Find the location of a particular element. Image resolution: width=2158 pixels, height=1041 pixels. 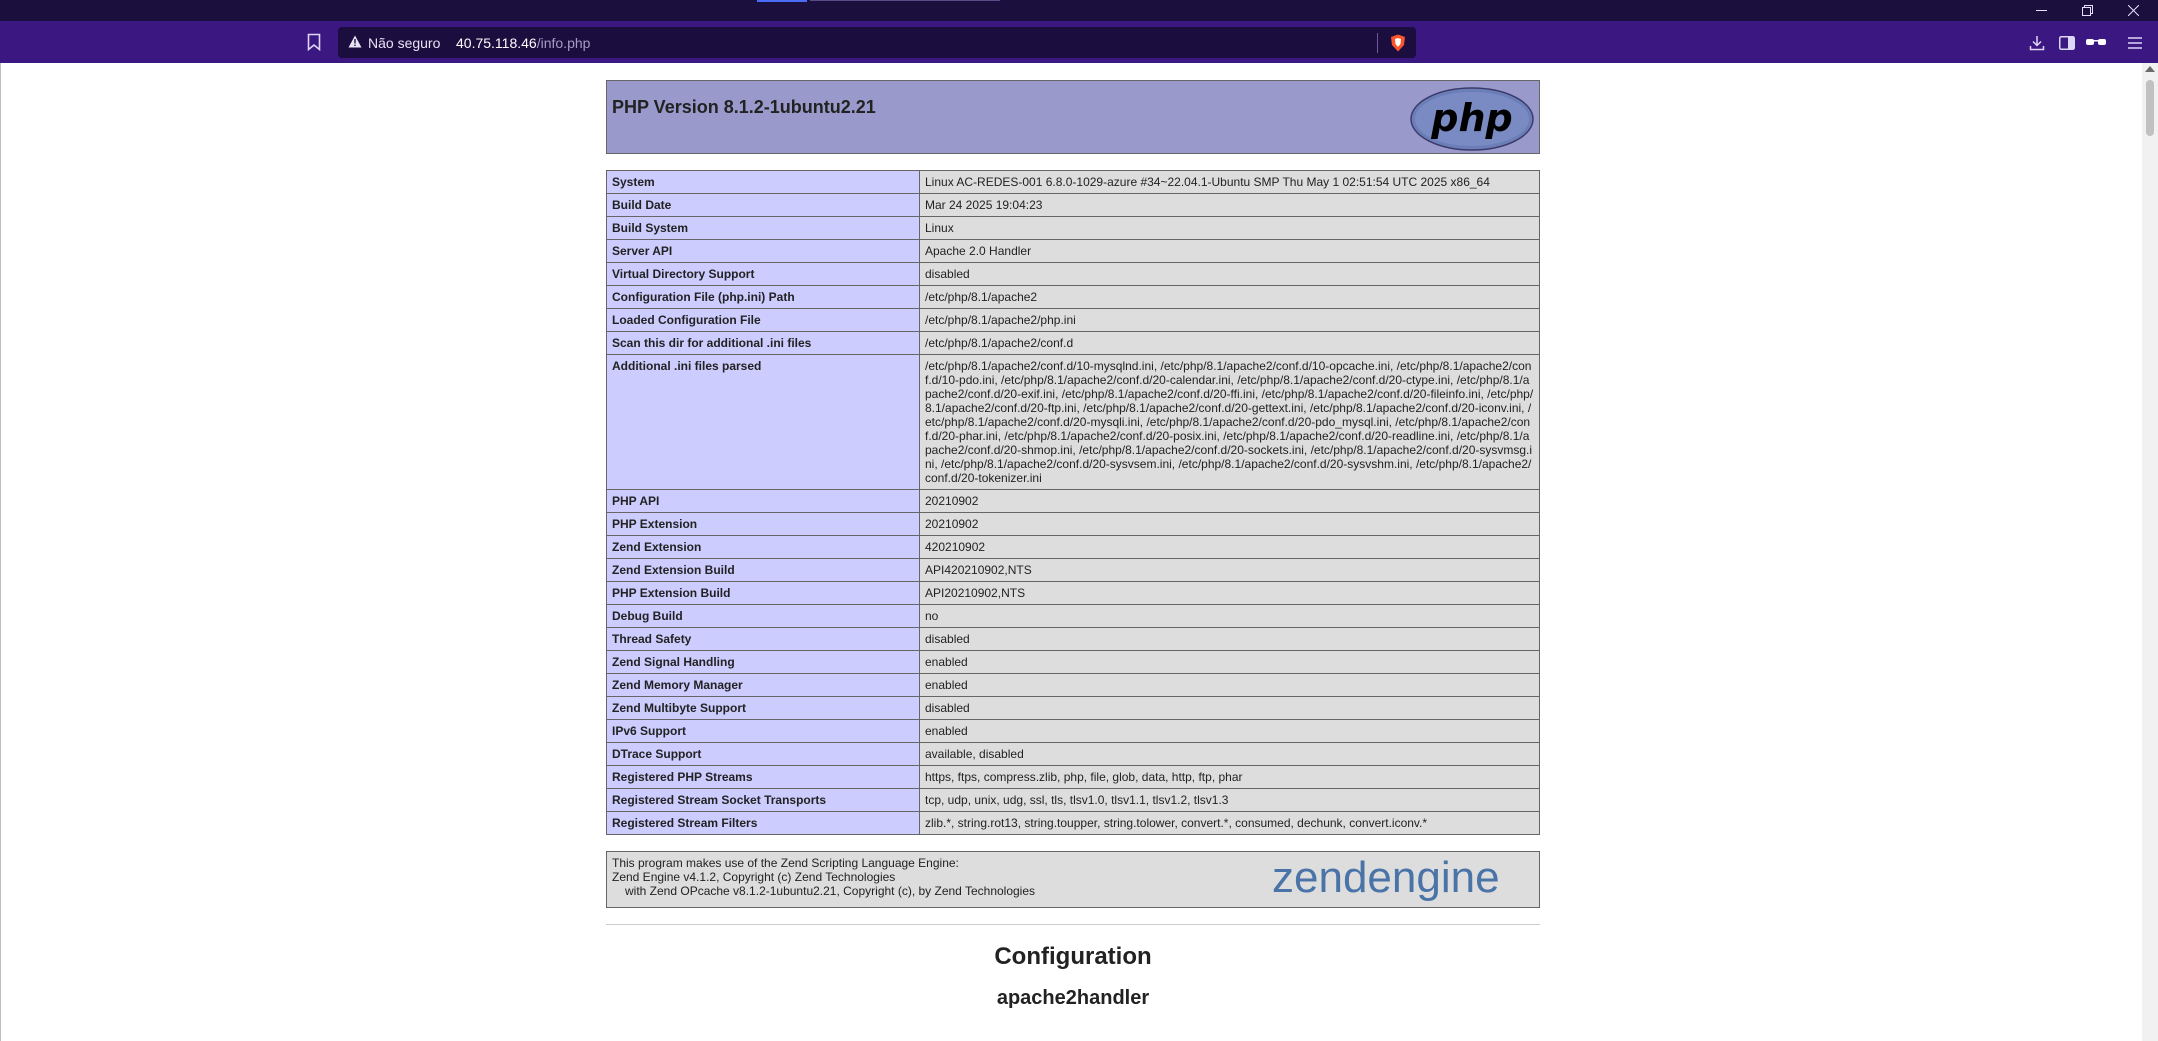

download-icon is located at coordinates (2037, 43).